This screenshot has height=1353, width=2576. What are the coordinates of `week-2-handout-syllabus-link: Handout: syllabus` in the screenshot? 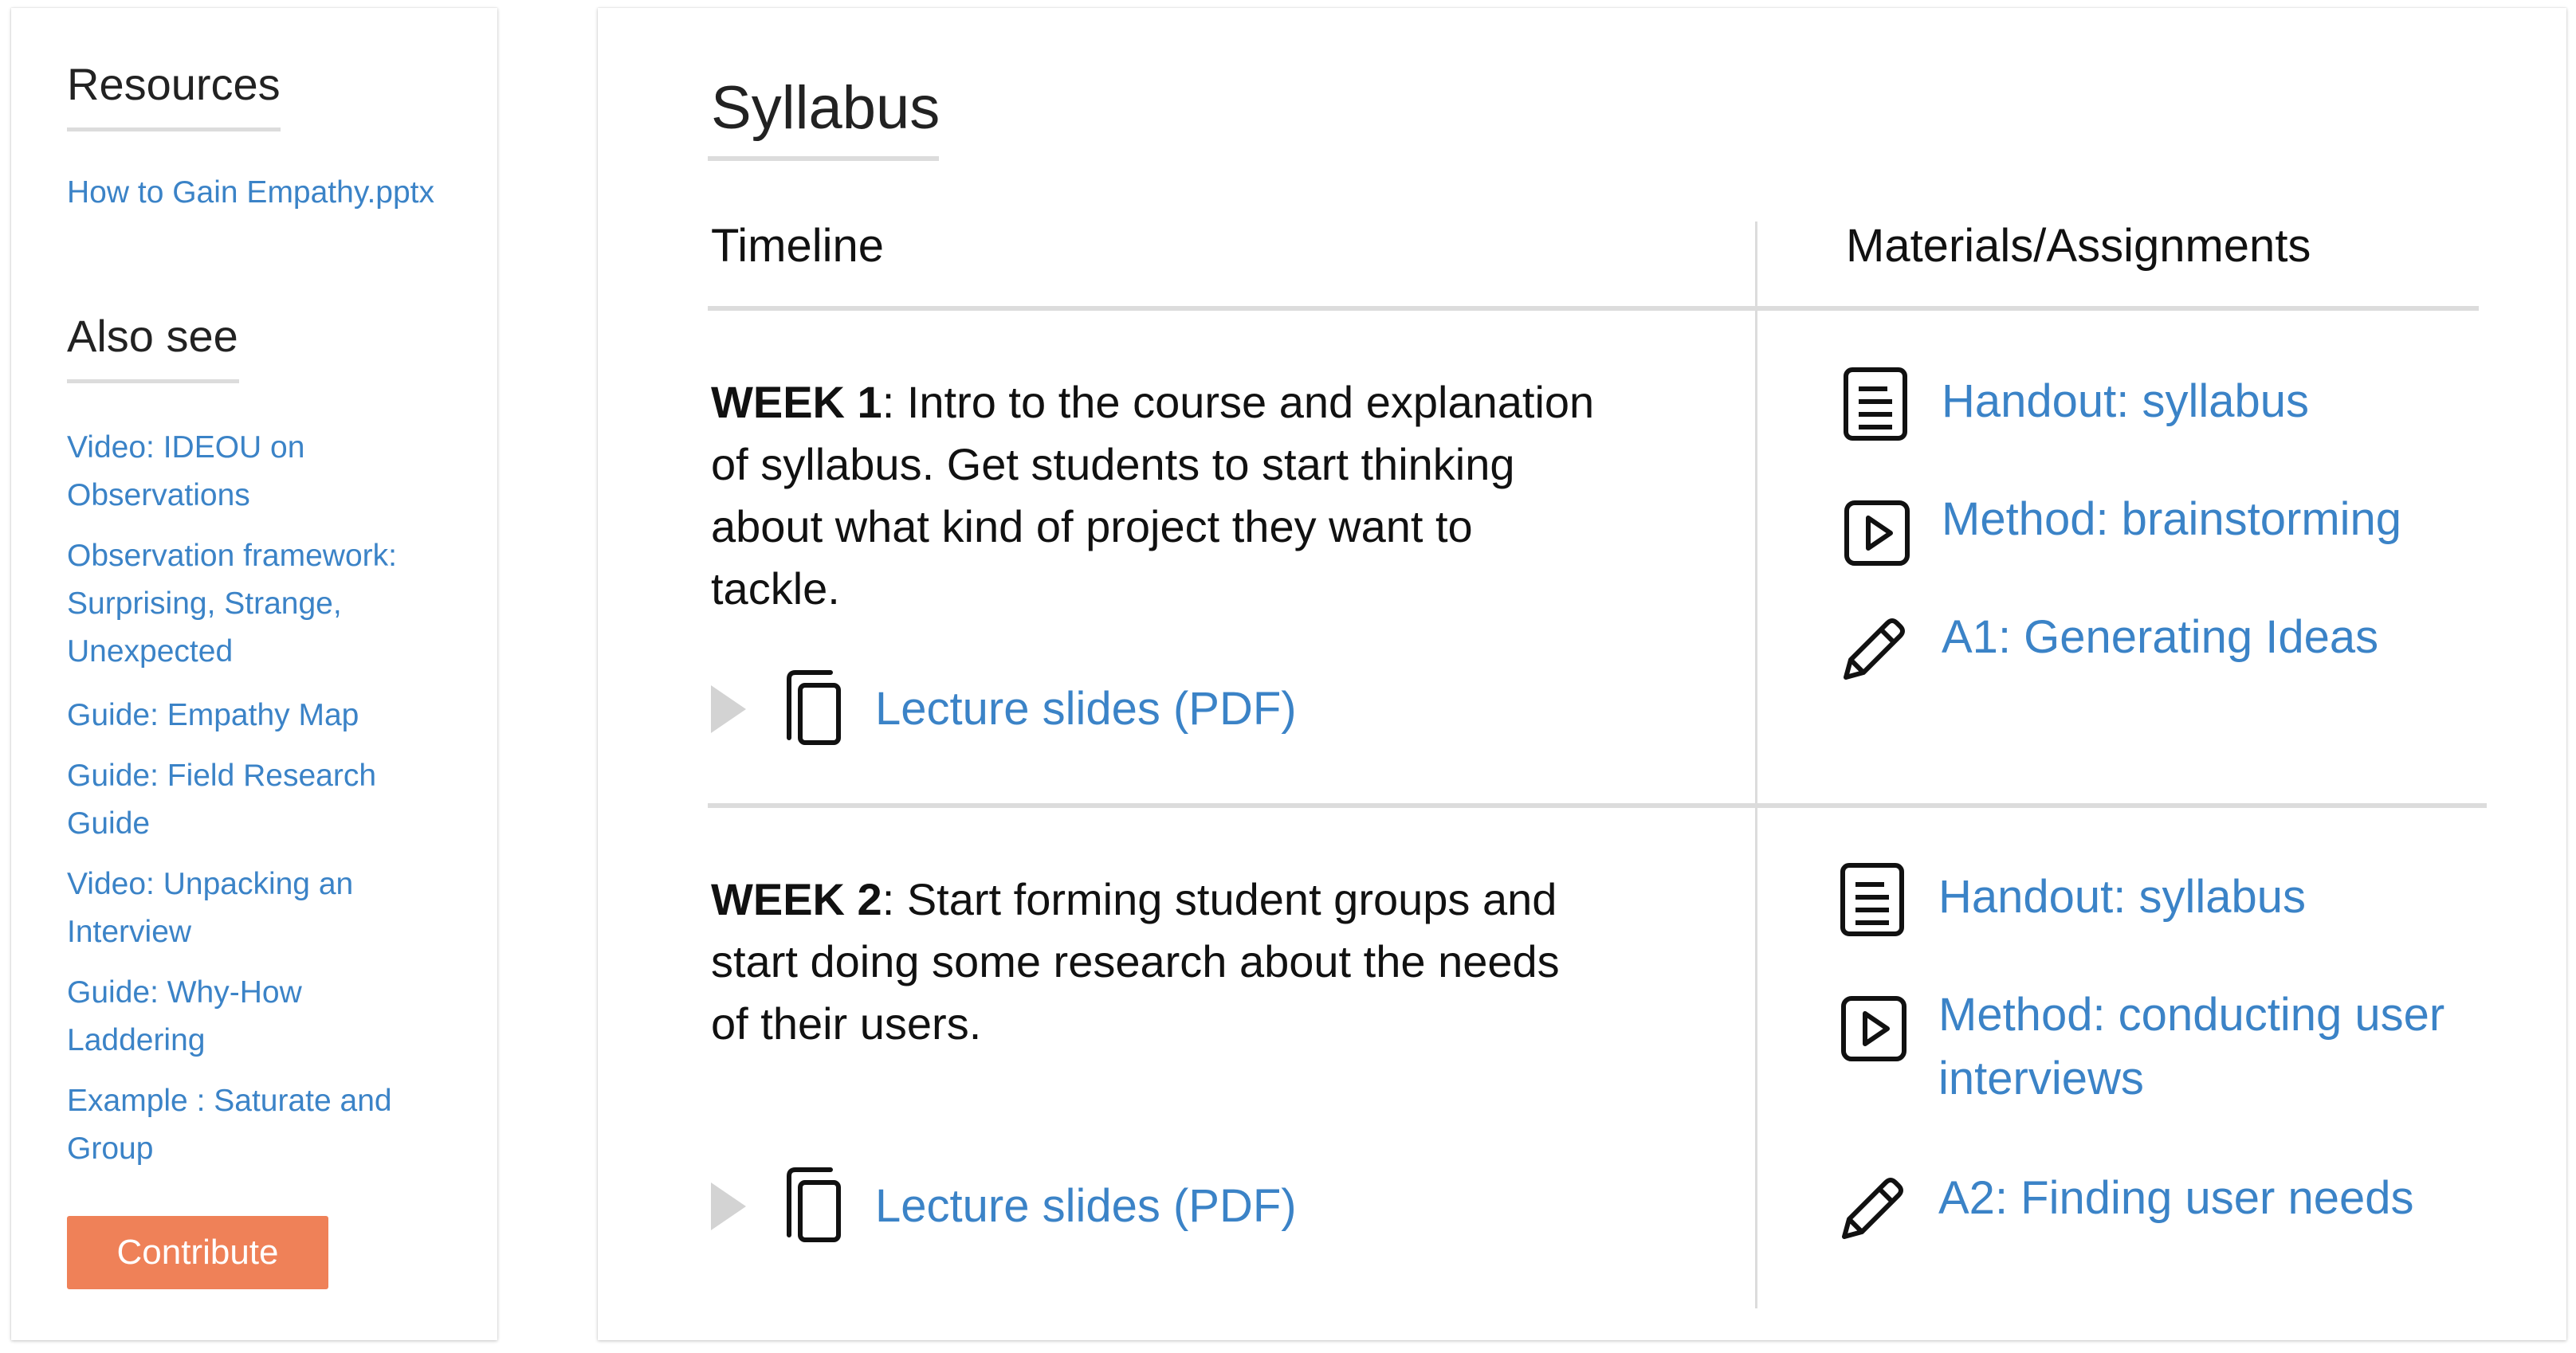 It's located at (2249, 897).